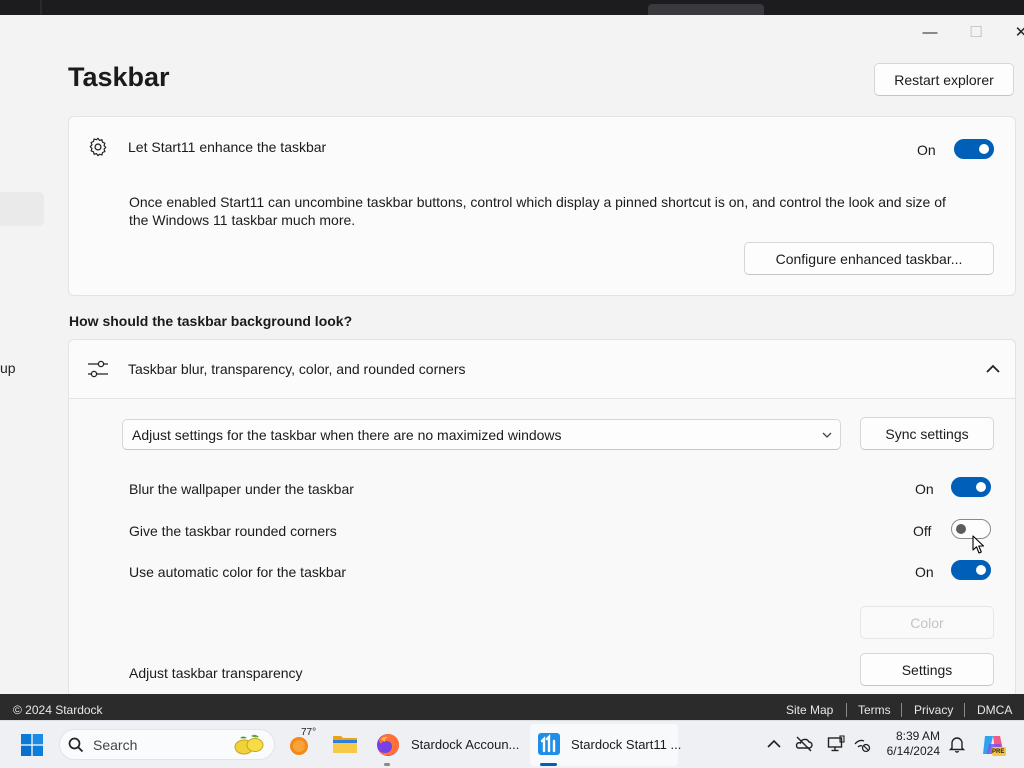  What do you see at coordinates (309, 732) in the screenshot?
I see `weather-temperature: 77°` at bounding box center [309, 732].